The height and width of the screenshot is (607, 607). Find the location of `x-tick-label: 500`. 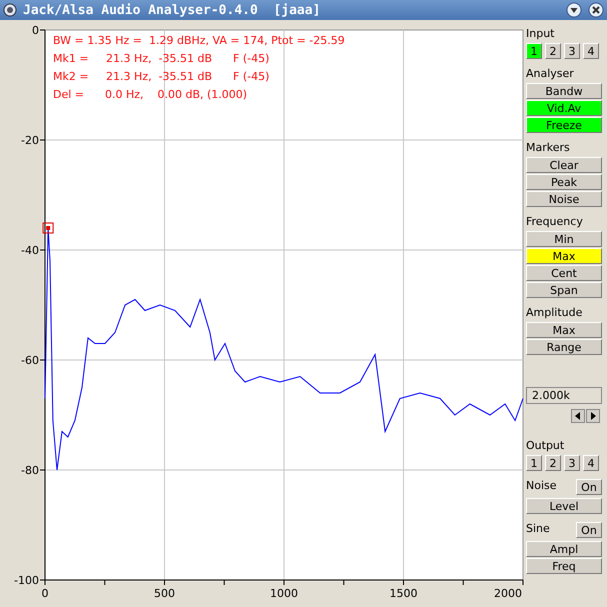

x-tick-label: 500 is located at coordinates (164, 593).